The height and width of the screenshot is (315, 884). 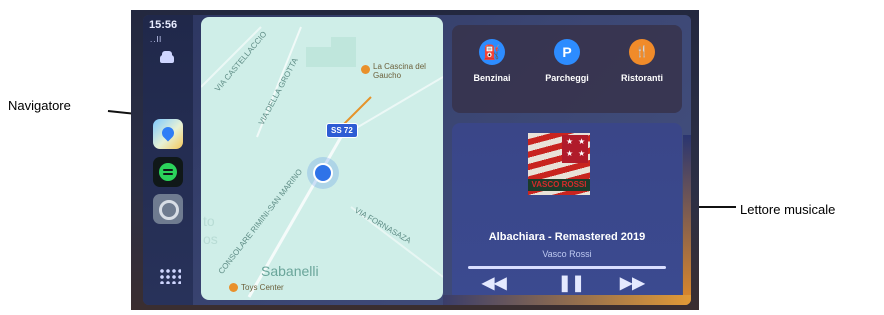 What do you see at coordinates (262, 287) in the screenshot?
I see `poi-label: Toys Center` at bounding box center [262, 287].